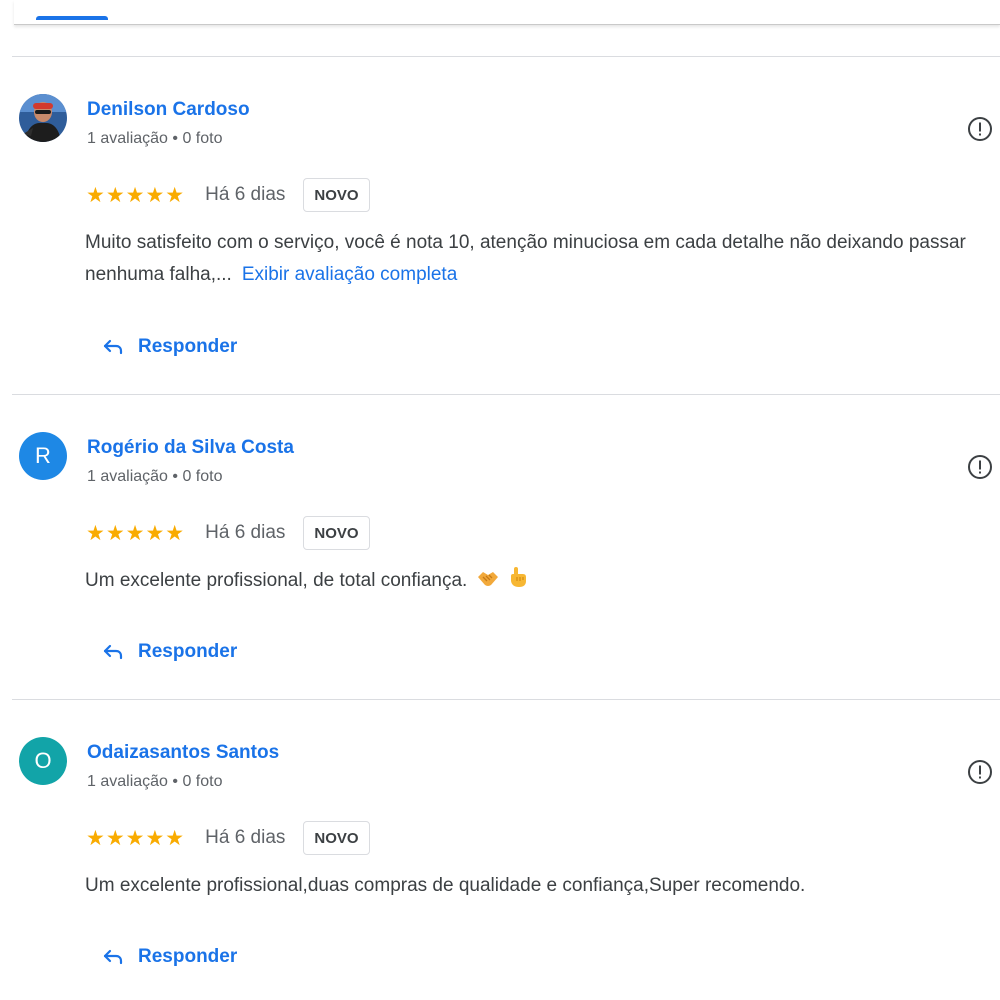 The height and width of the screenshot is (1000, 1000). What do you see at coordinates (349, 274) in the screenshot?
I see `show-full-review-link: Exibir avaliação completa` at bounding box center [349, 274].